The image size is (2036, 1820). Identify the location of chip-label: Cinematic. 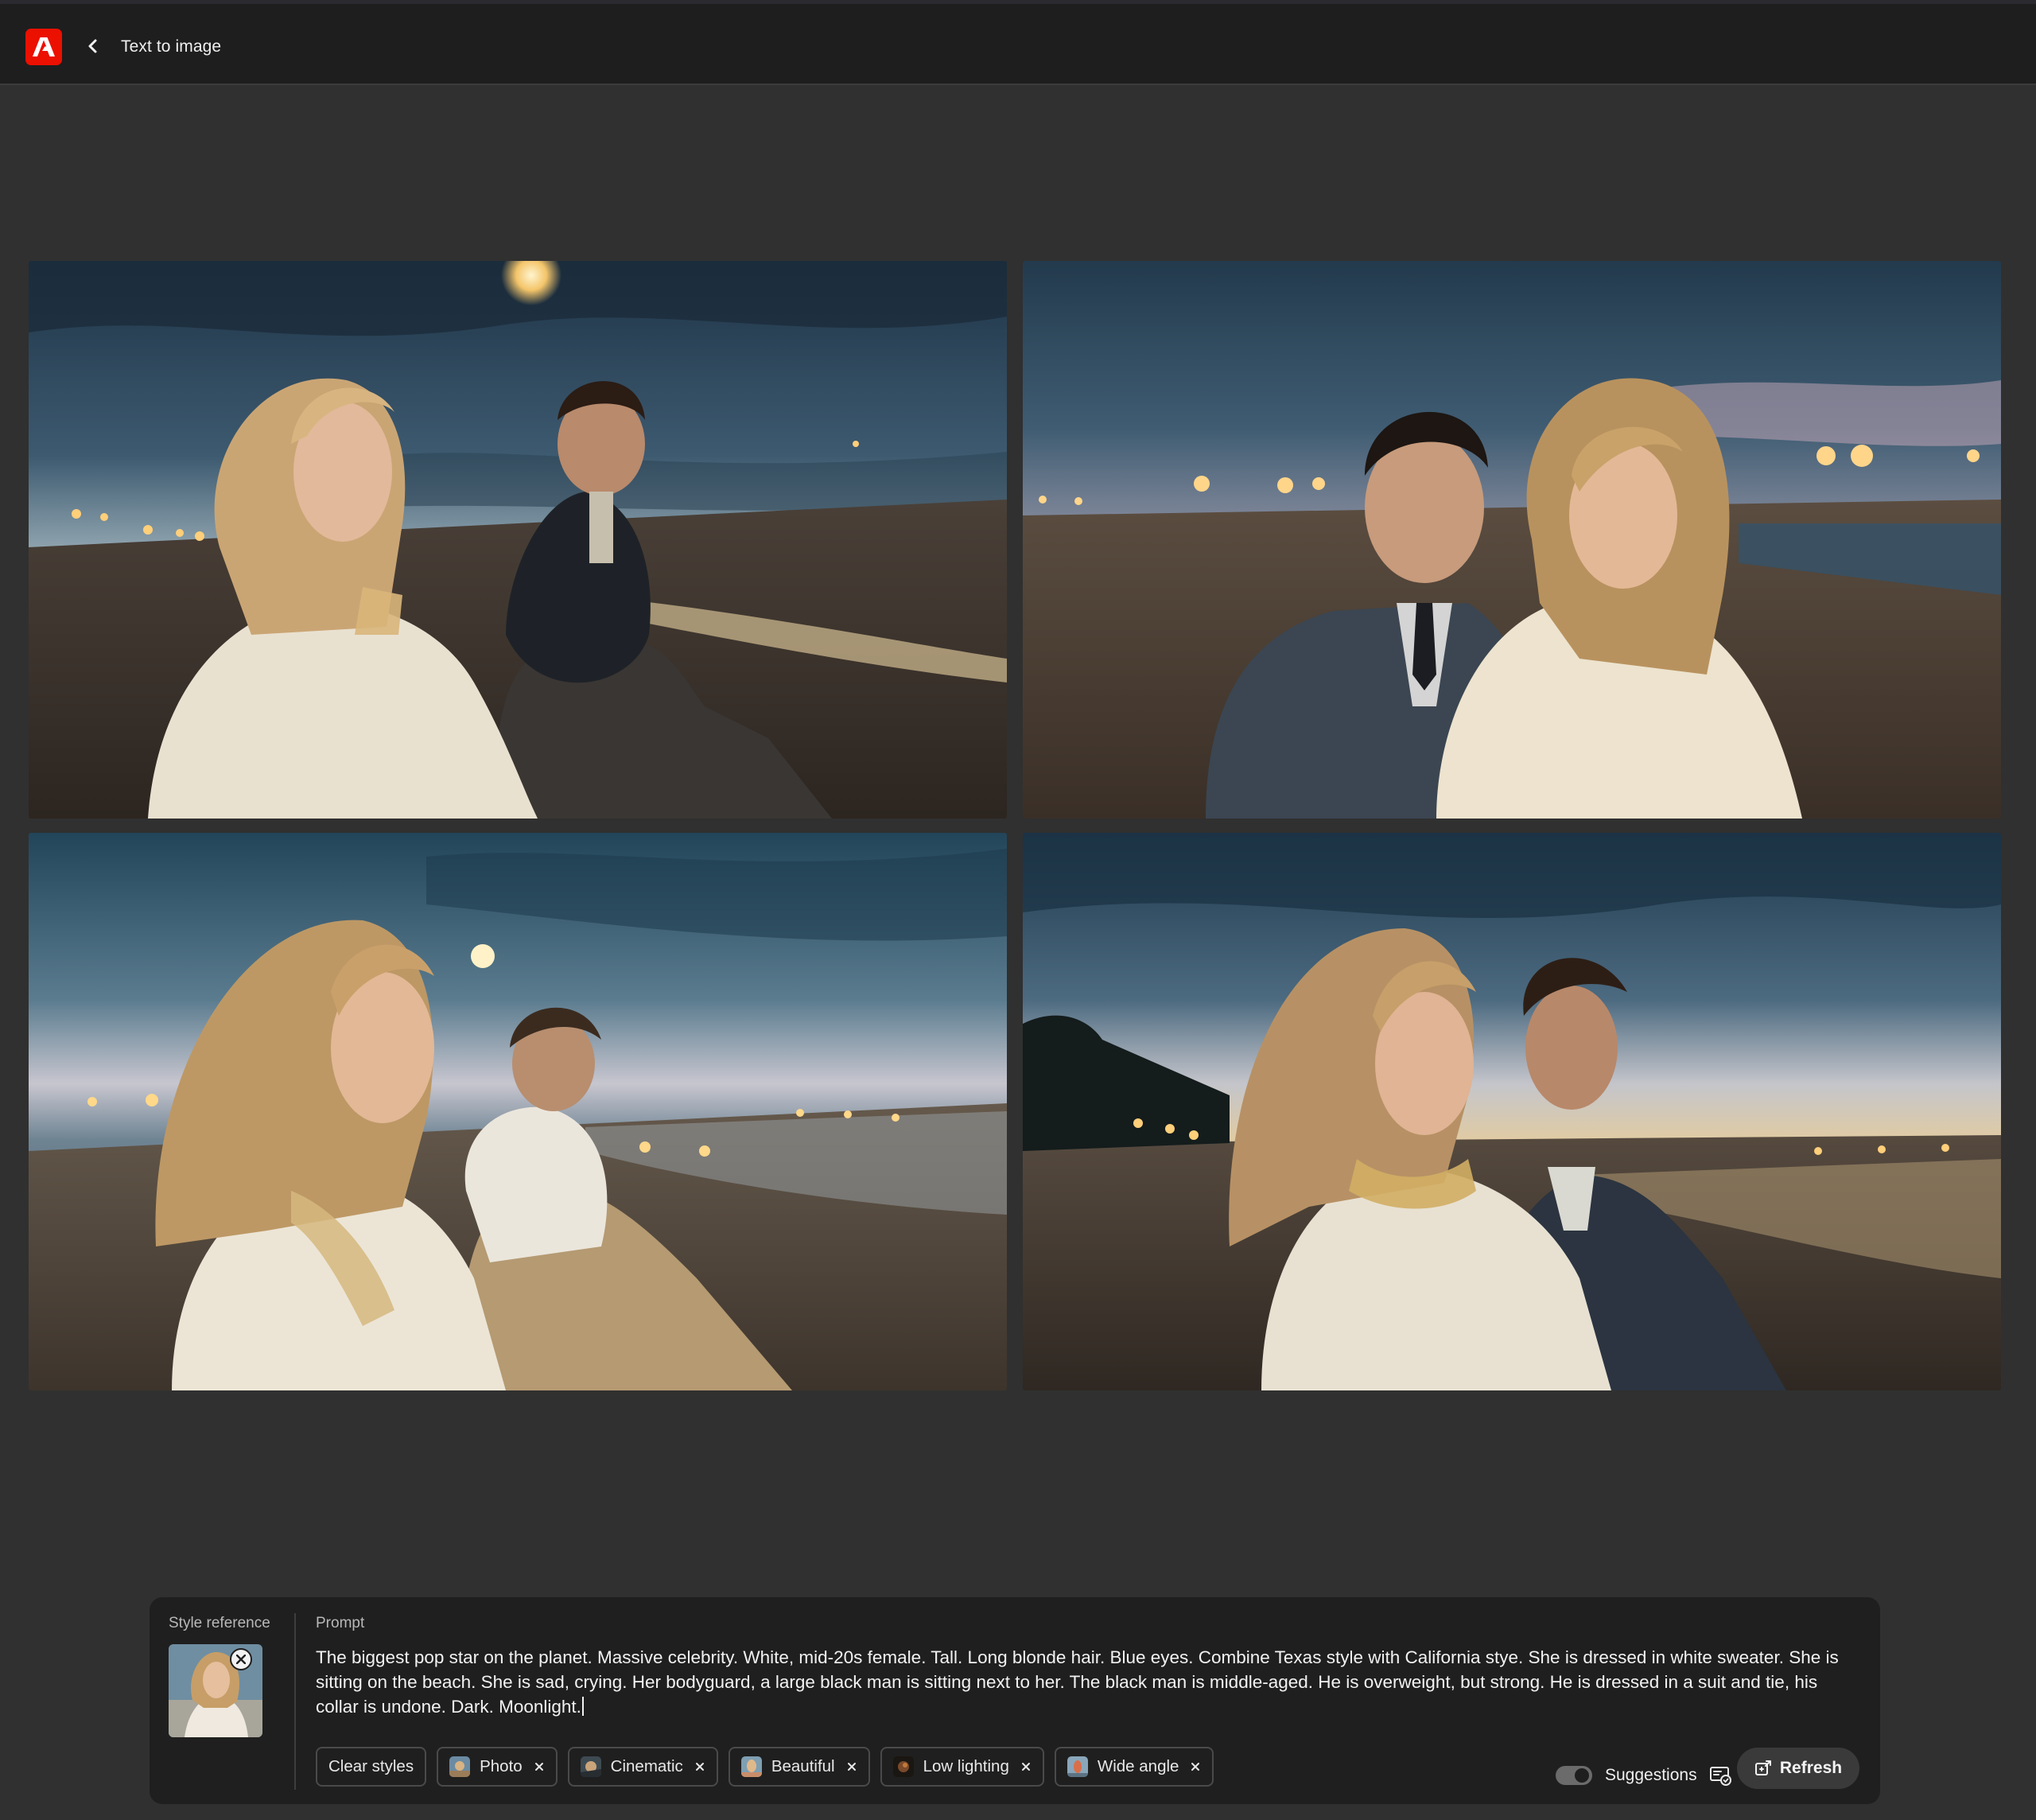
(646, 1766).